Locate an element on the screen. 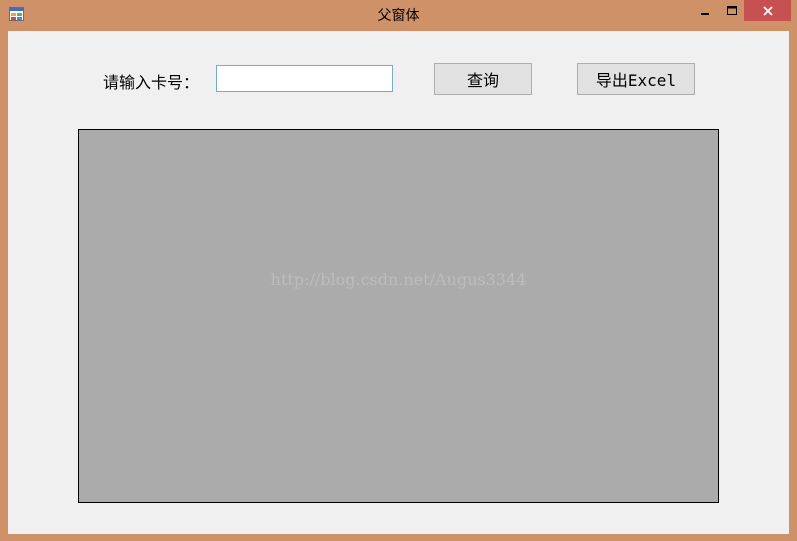 The image size is (797, 541). window-title: 父窗体 is located at coordinates (398, 16).